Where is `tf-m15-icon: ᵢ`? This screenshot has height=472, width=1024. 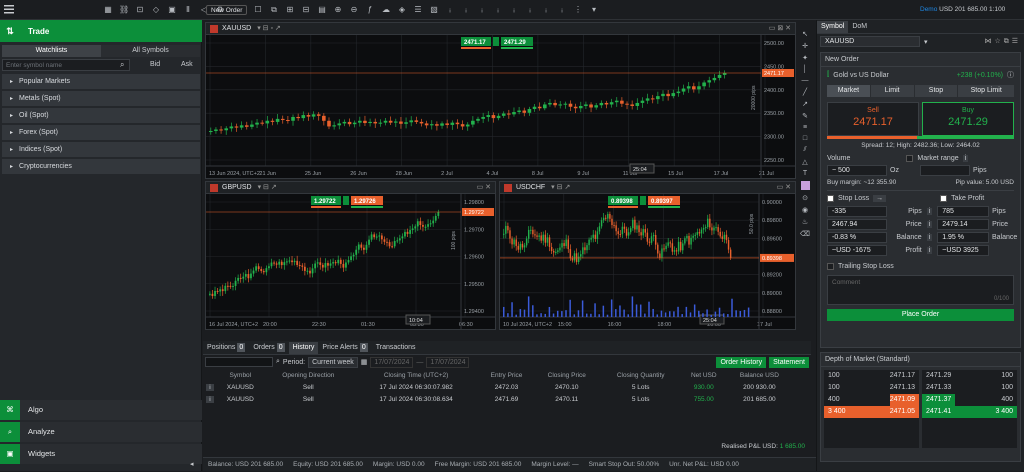
tf-m15-icon: ᵢ is located at coordinates (482, 10).